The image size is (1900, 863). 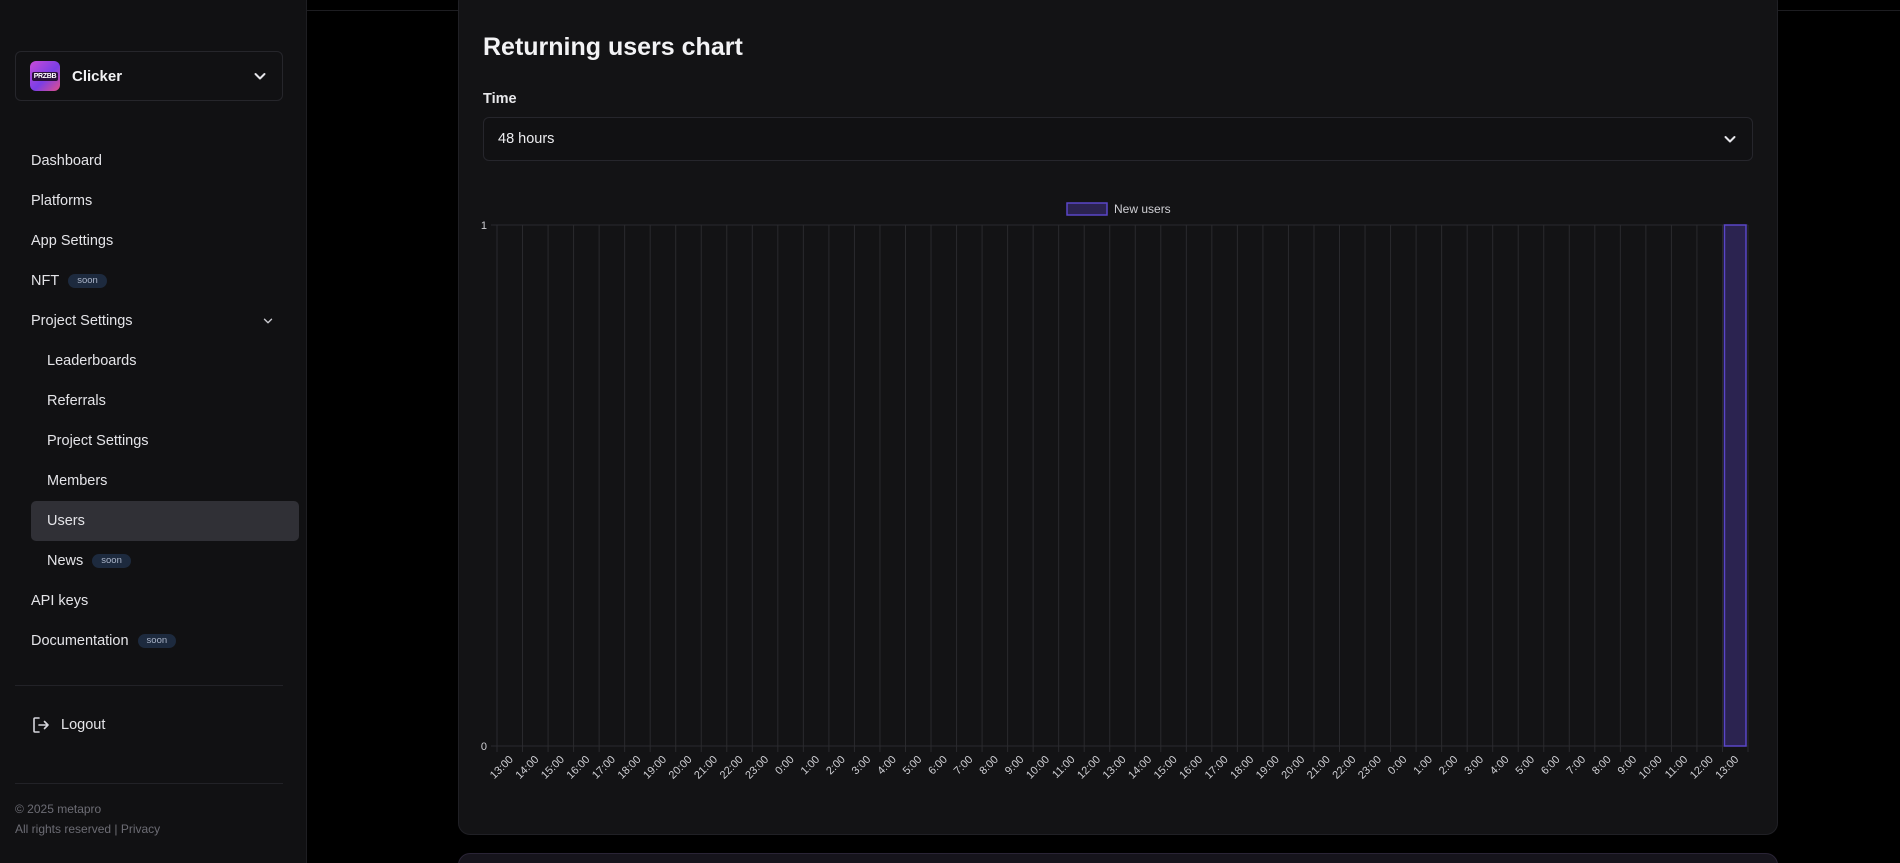 I want to click on page-title: Returning users chart, so click(x=613, y=47).